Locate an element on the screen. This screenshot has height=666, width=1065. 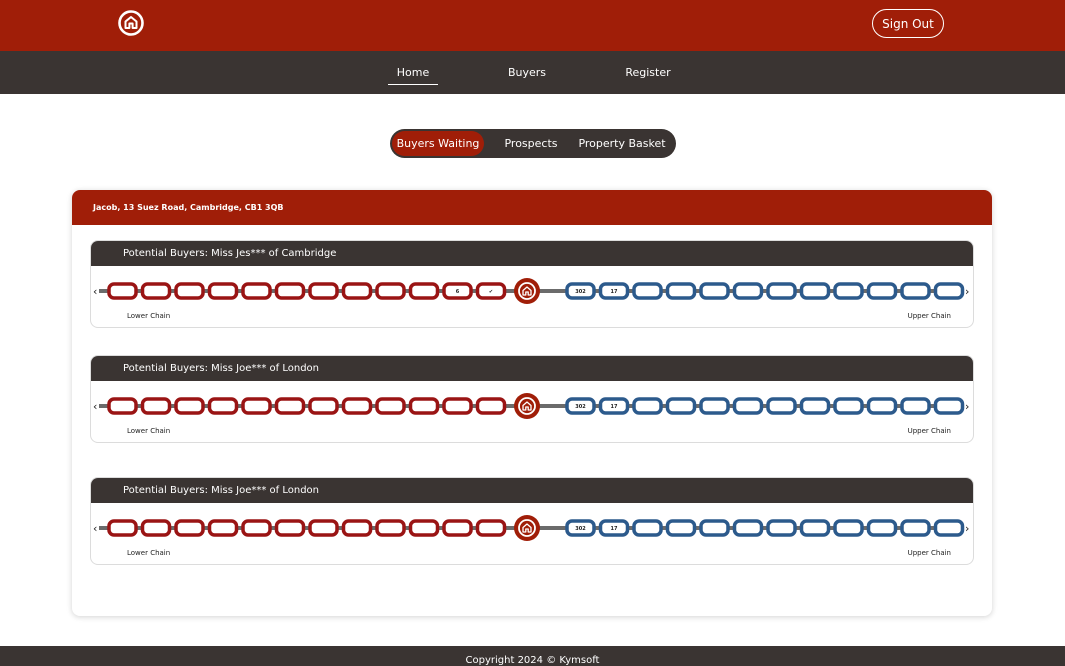
link-label: ✔ is located at coordinates (491, 292).